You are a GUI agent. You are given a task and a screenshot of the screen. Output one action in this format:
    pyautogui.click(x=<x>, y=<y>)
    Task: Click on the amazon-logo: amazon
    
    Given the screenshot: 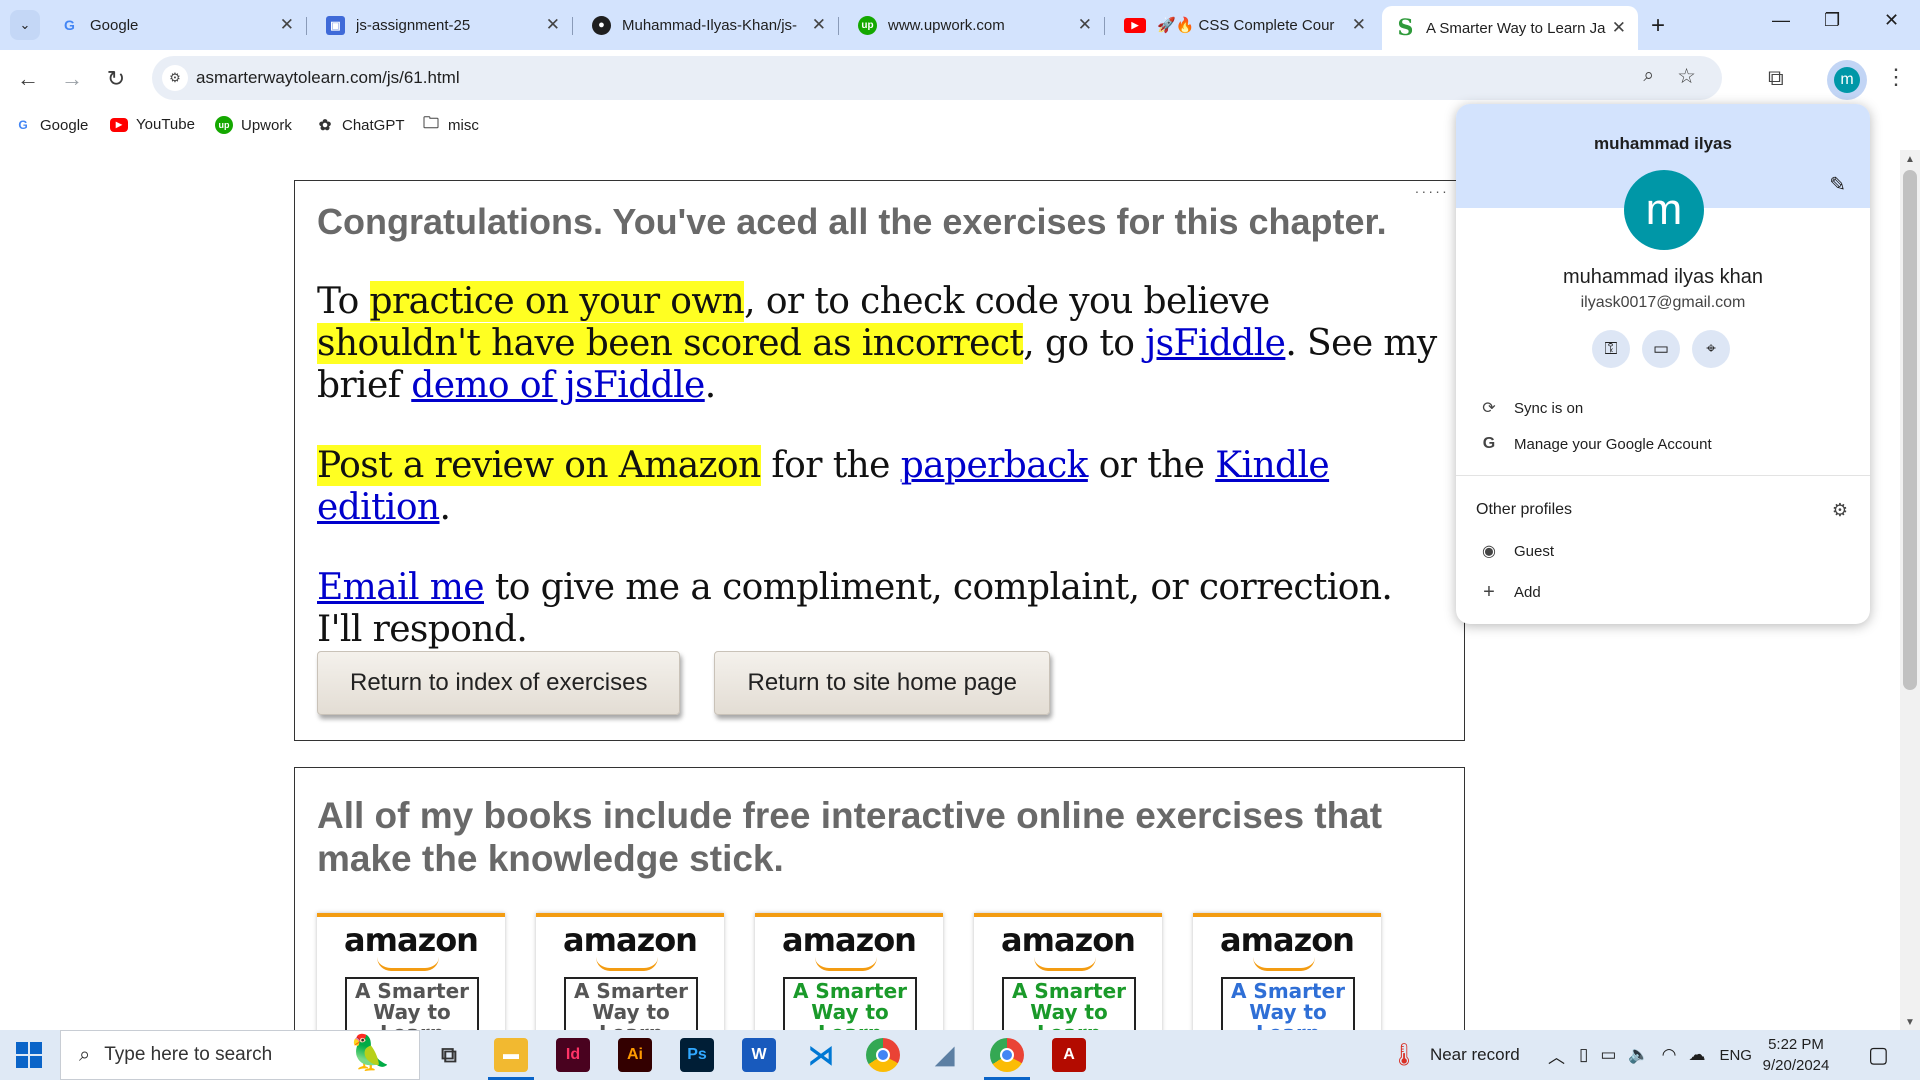 What is the action you would take?
    pyautogui.click(x=849, y=940)
    